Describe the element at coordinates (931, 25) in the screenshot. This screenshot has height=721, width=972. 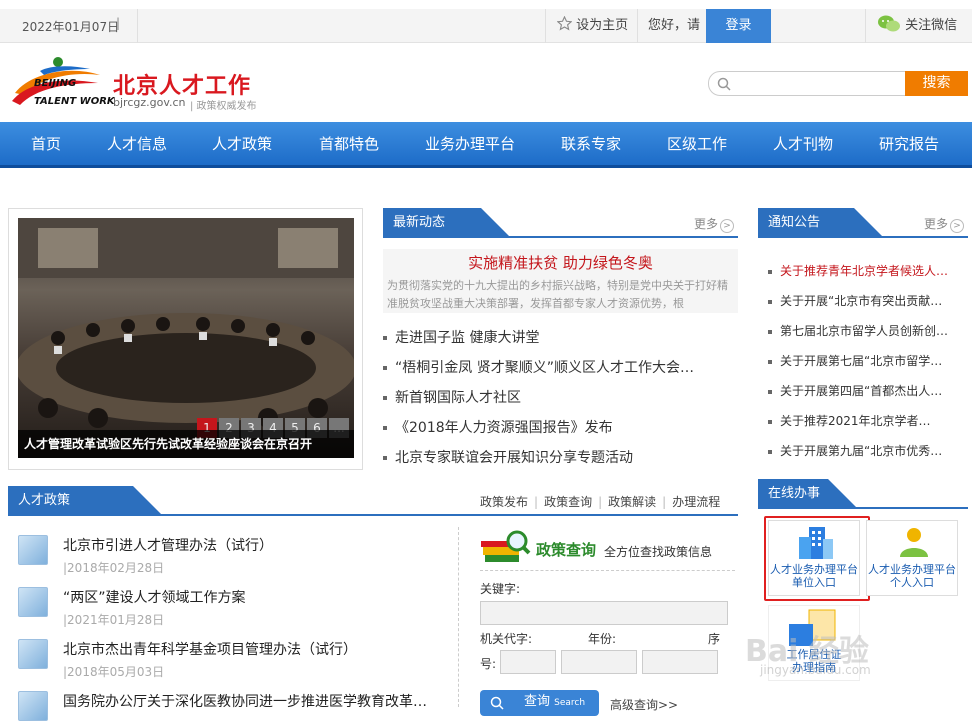
I see `wechat-label: 关注微信` at that location.